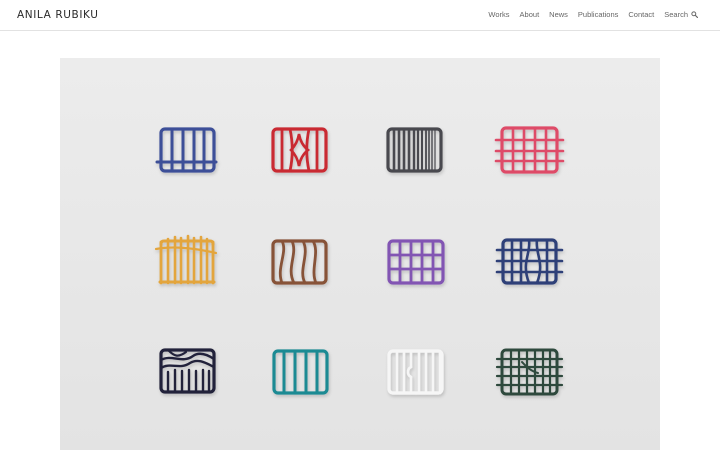 This screenshot has height=450, width=720. What do you see at coordinates (529, 372) in the screenshot?
I see `artwork-green-grid` at bounding box center [529, 372].